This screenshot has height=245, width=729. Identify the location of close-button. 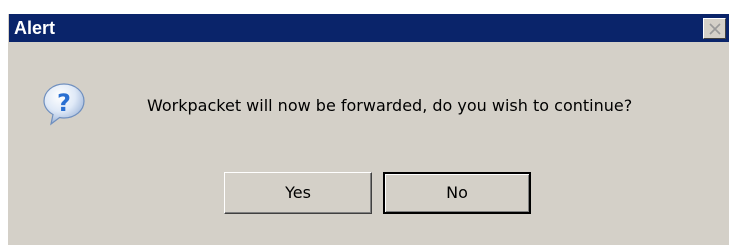
(714, 28).